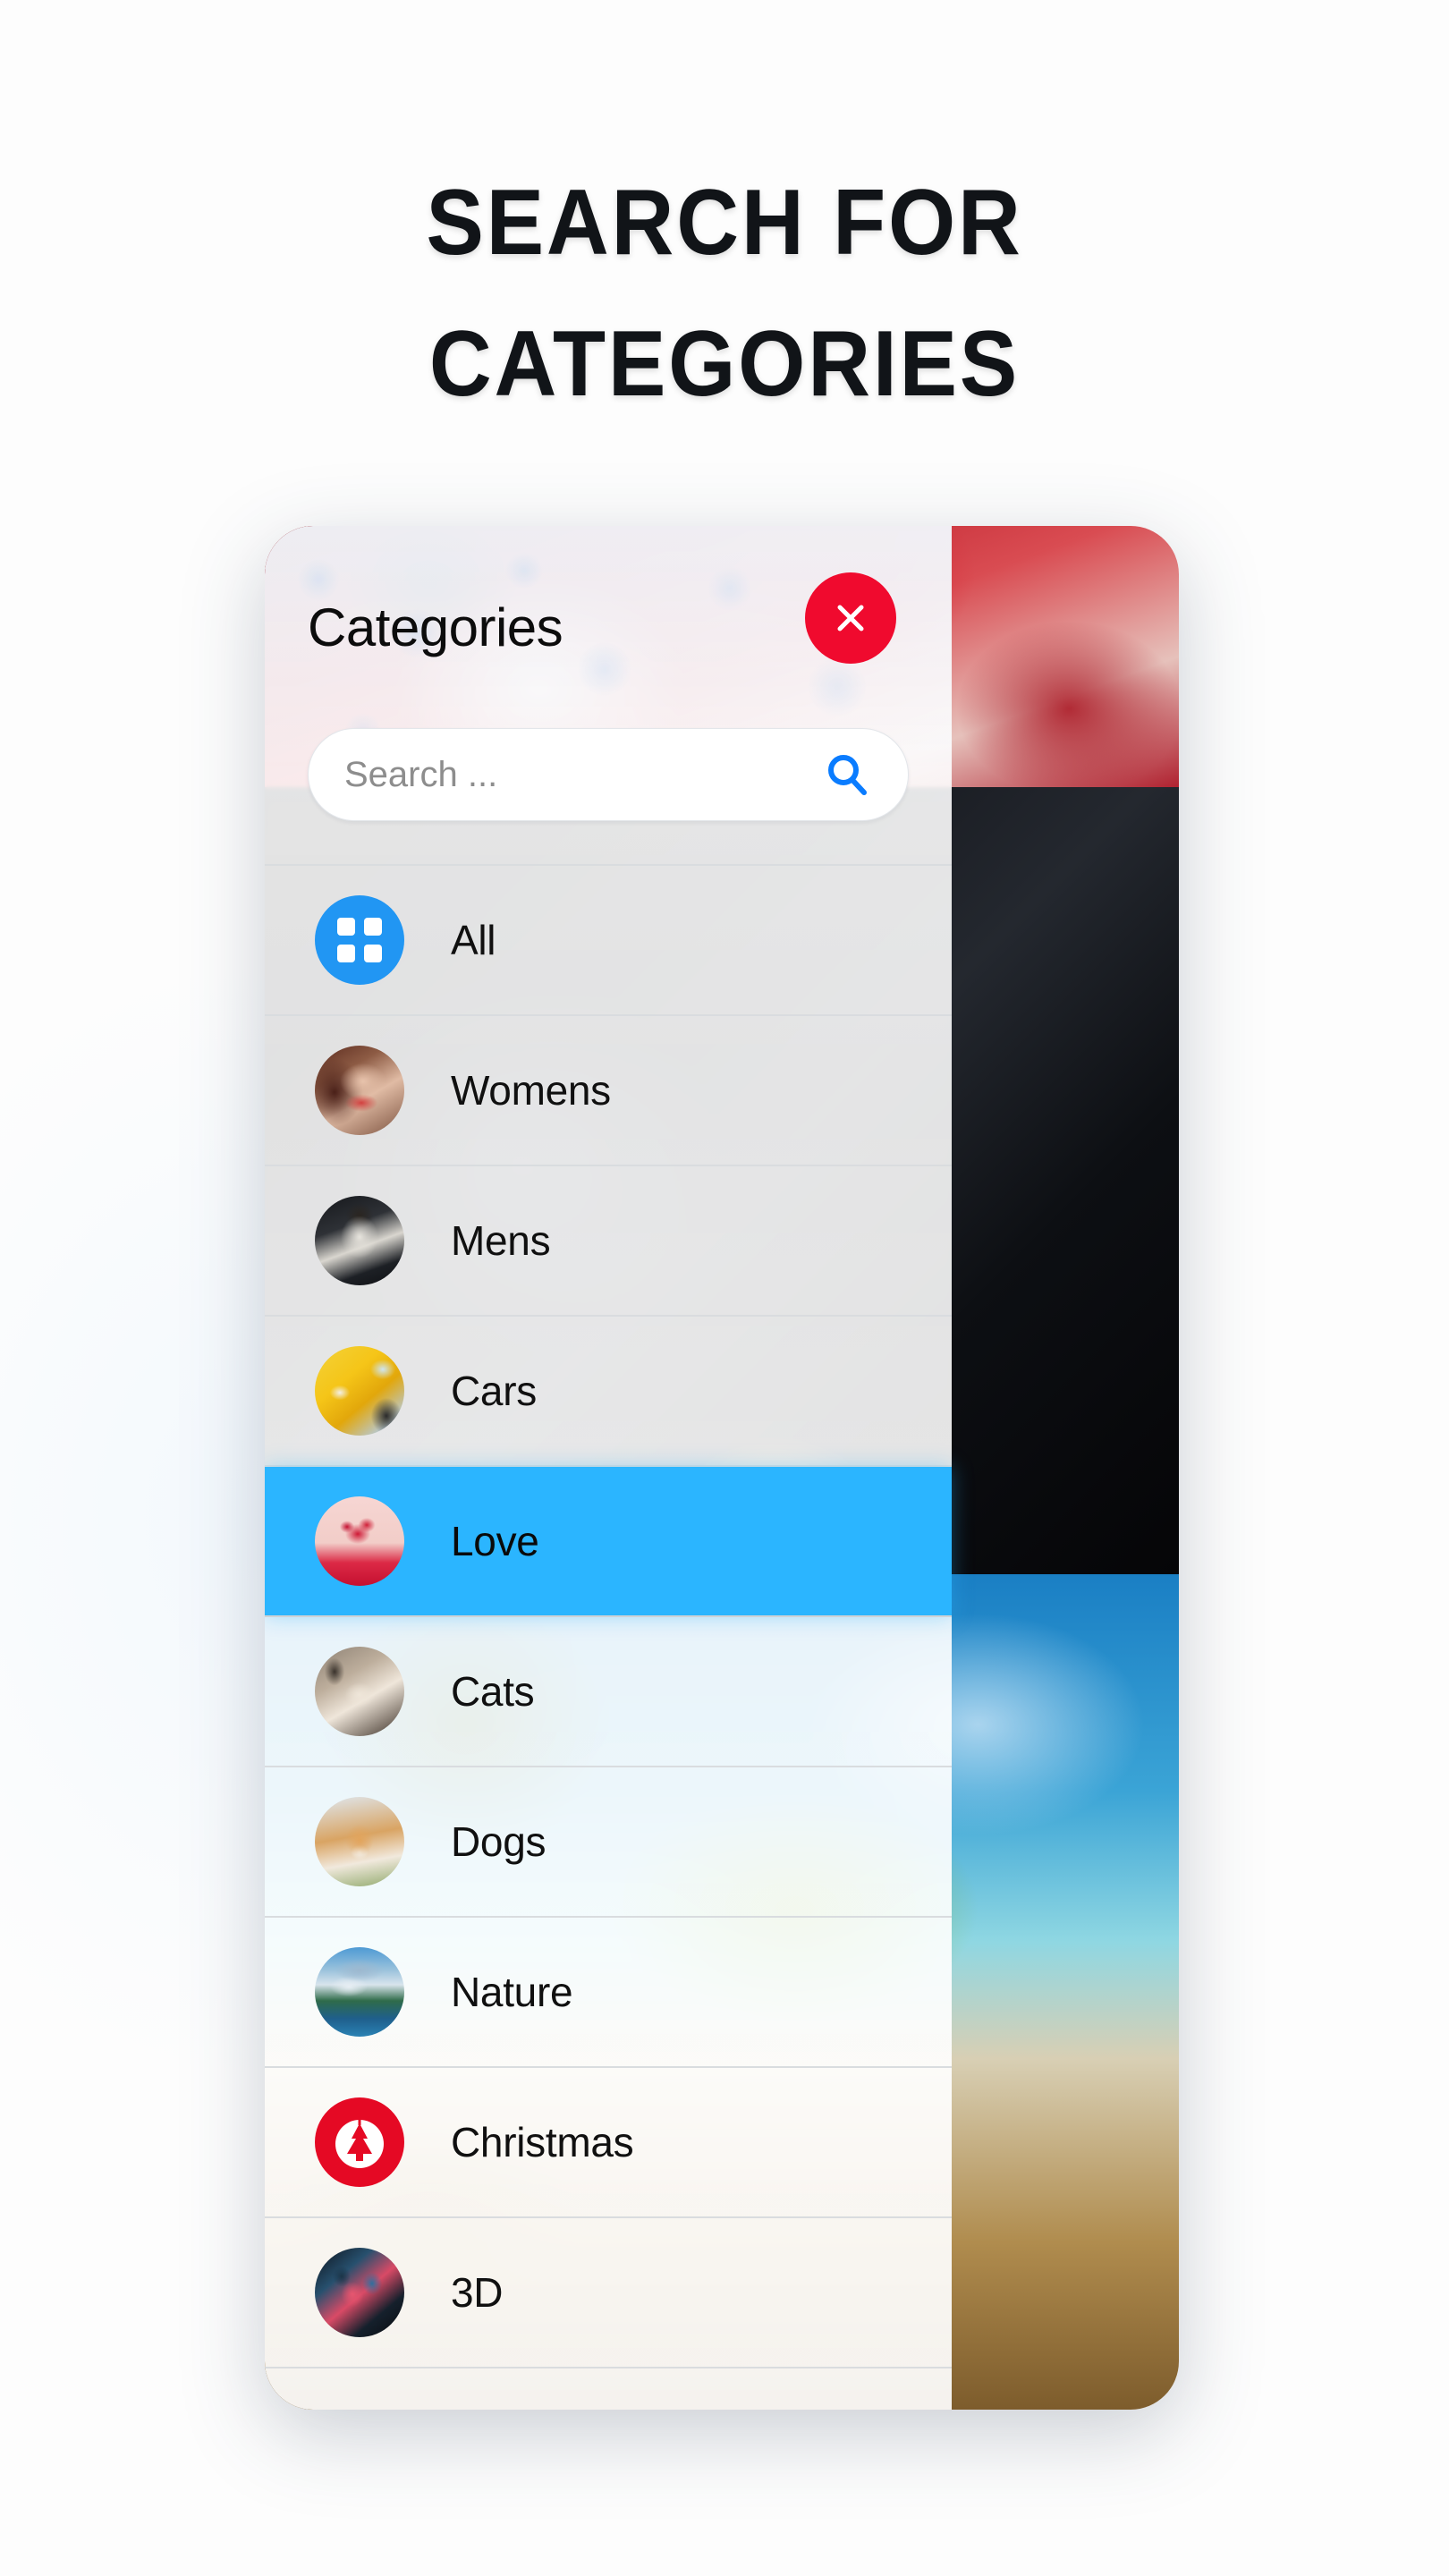  I want to click on search-input, so click(583, 774).